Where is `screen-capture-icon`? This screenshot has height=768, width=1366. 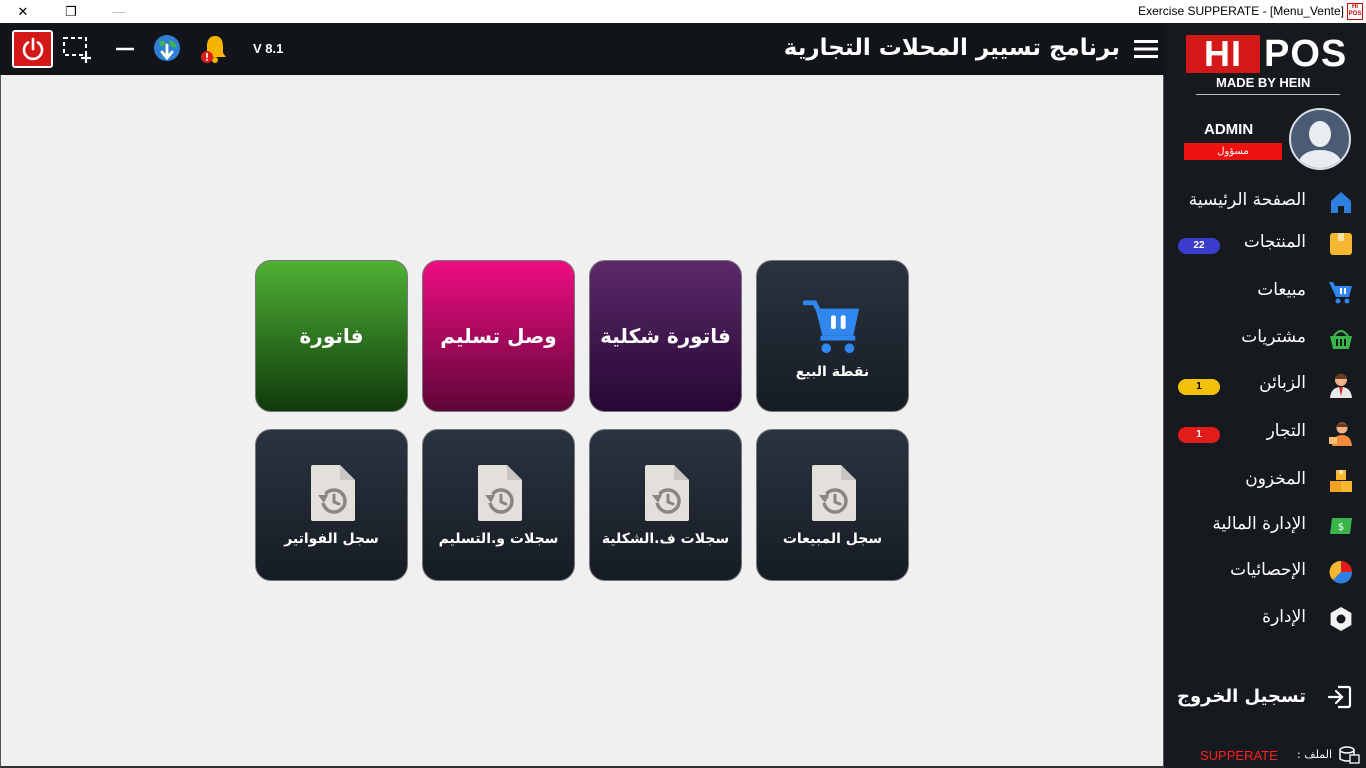
screen-capture-icon is located at coordinates (77, 50).